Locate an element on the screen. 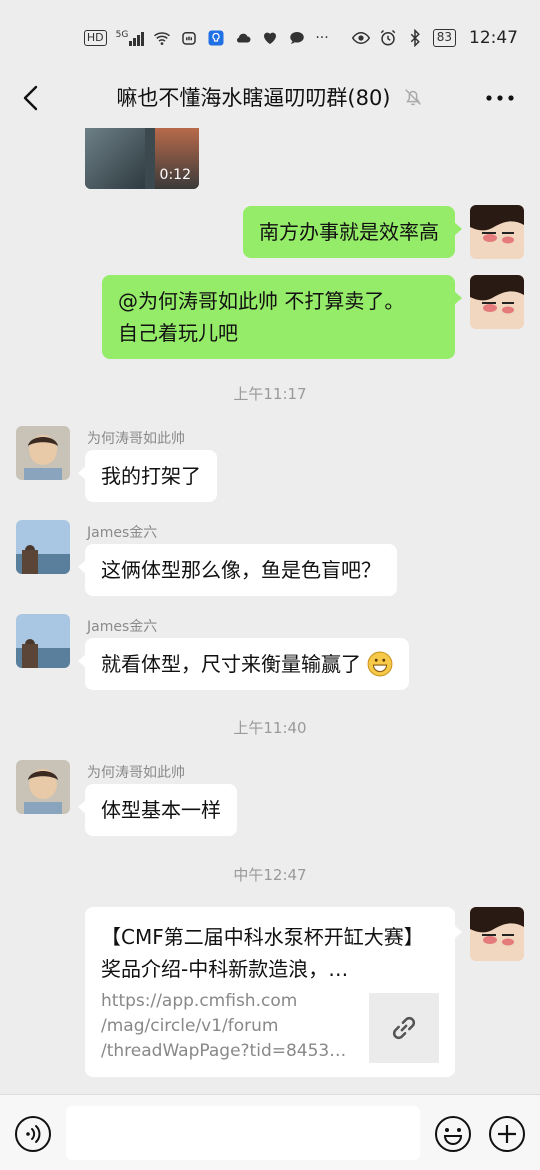 The height and width of the screenshot is (1170, 540). wifi-icon is located at coordinates (162, 38).